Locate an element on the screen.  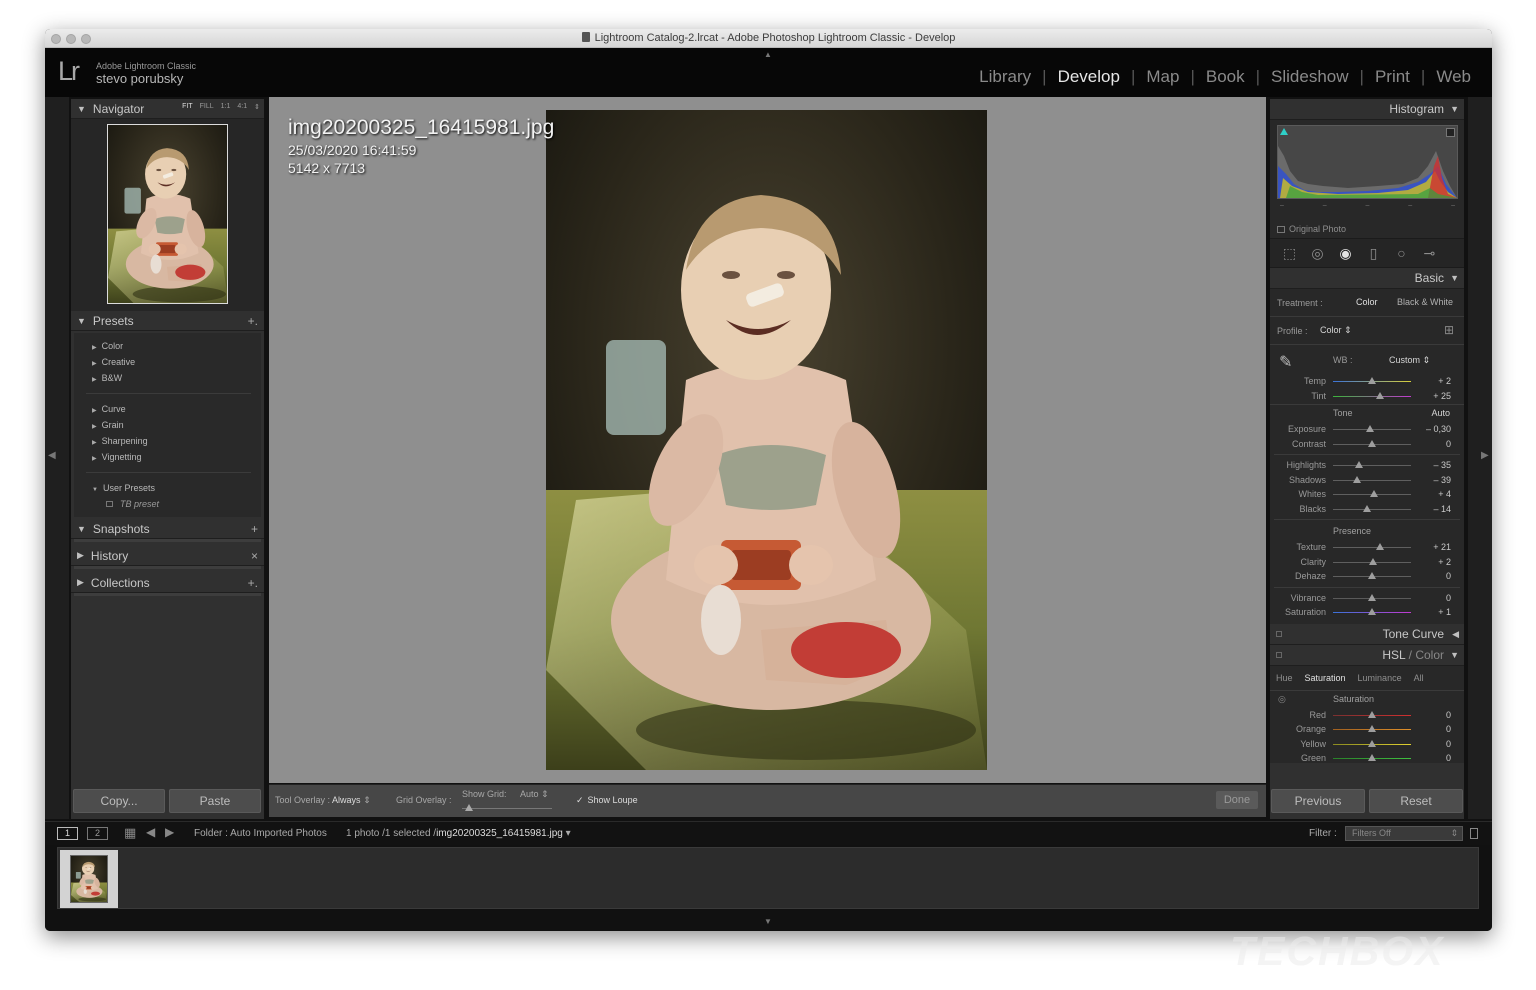
slider-value: + 21 is located at coordinates (1442, 547).